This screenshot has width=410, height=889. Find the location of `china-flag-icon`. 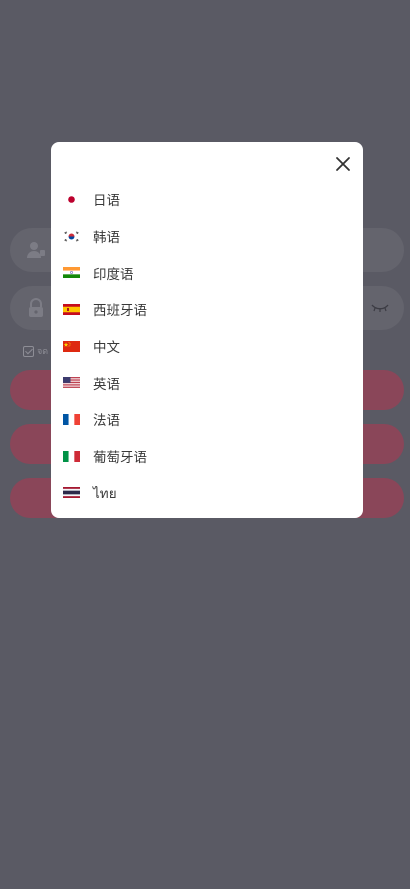

china-flag-icon is located at coordinates (71, 346).